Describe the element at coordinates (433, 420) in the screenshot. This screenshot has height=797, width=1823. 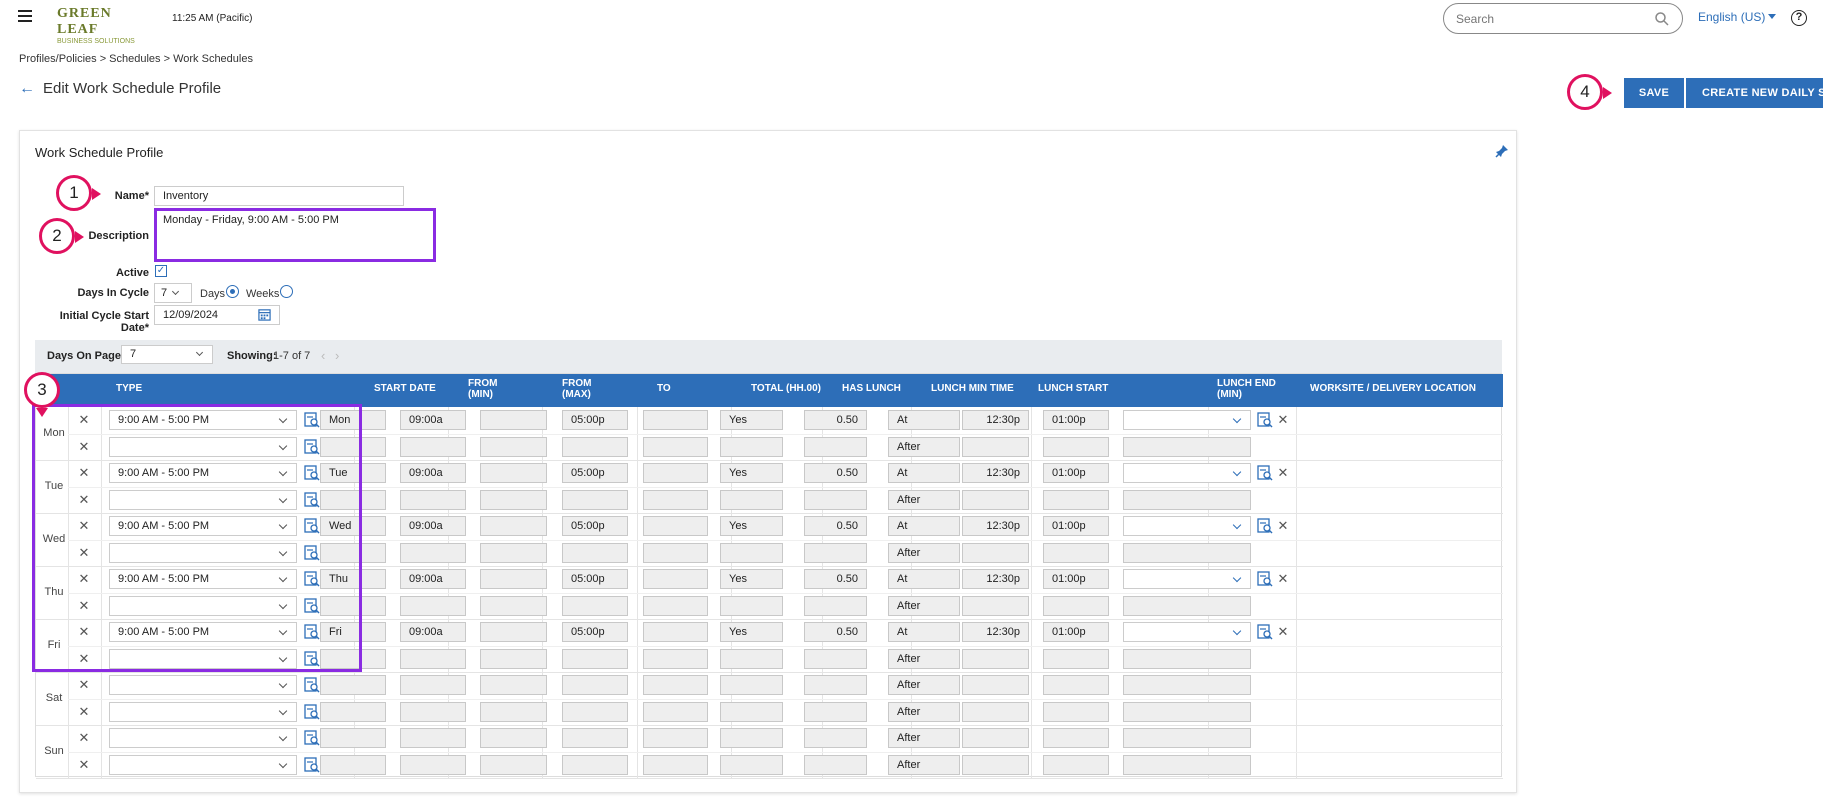
I see `from-min-cell: 09:00a` at that location.